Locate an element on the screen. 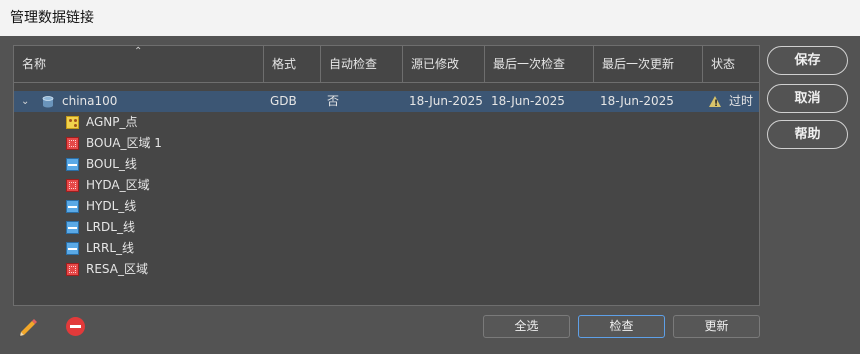 This screenshot has height=354, width=860. table-row: BOUL_线 is located at coordinates (386, 164).